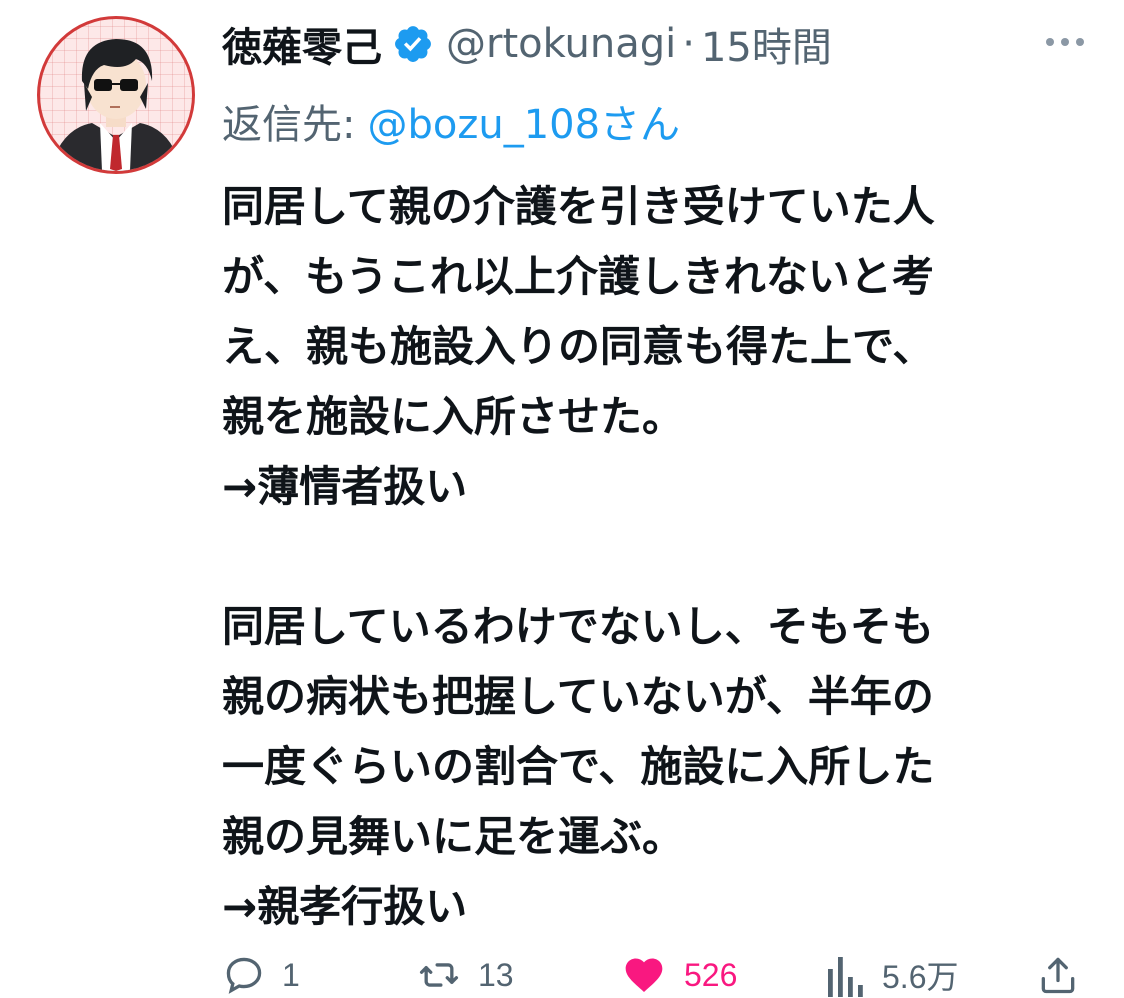 The width and height of the screenshot is (1124, 998). Describe the element at coordinates (578, 346) in the screenshot. I see `tweet-text-line: え、親も施設入りの同意も得た上で、` at that location.